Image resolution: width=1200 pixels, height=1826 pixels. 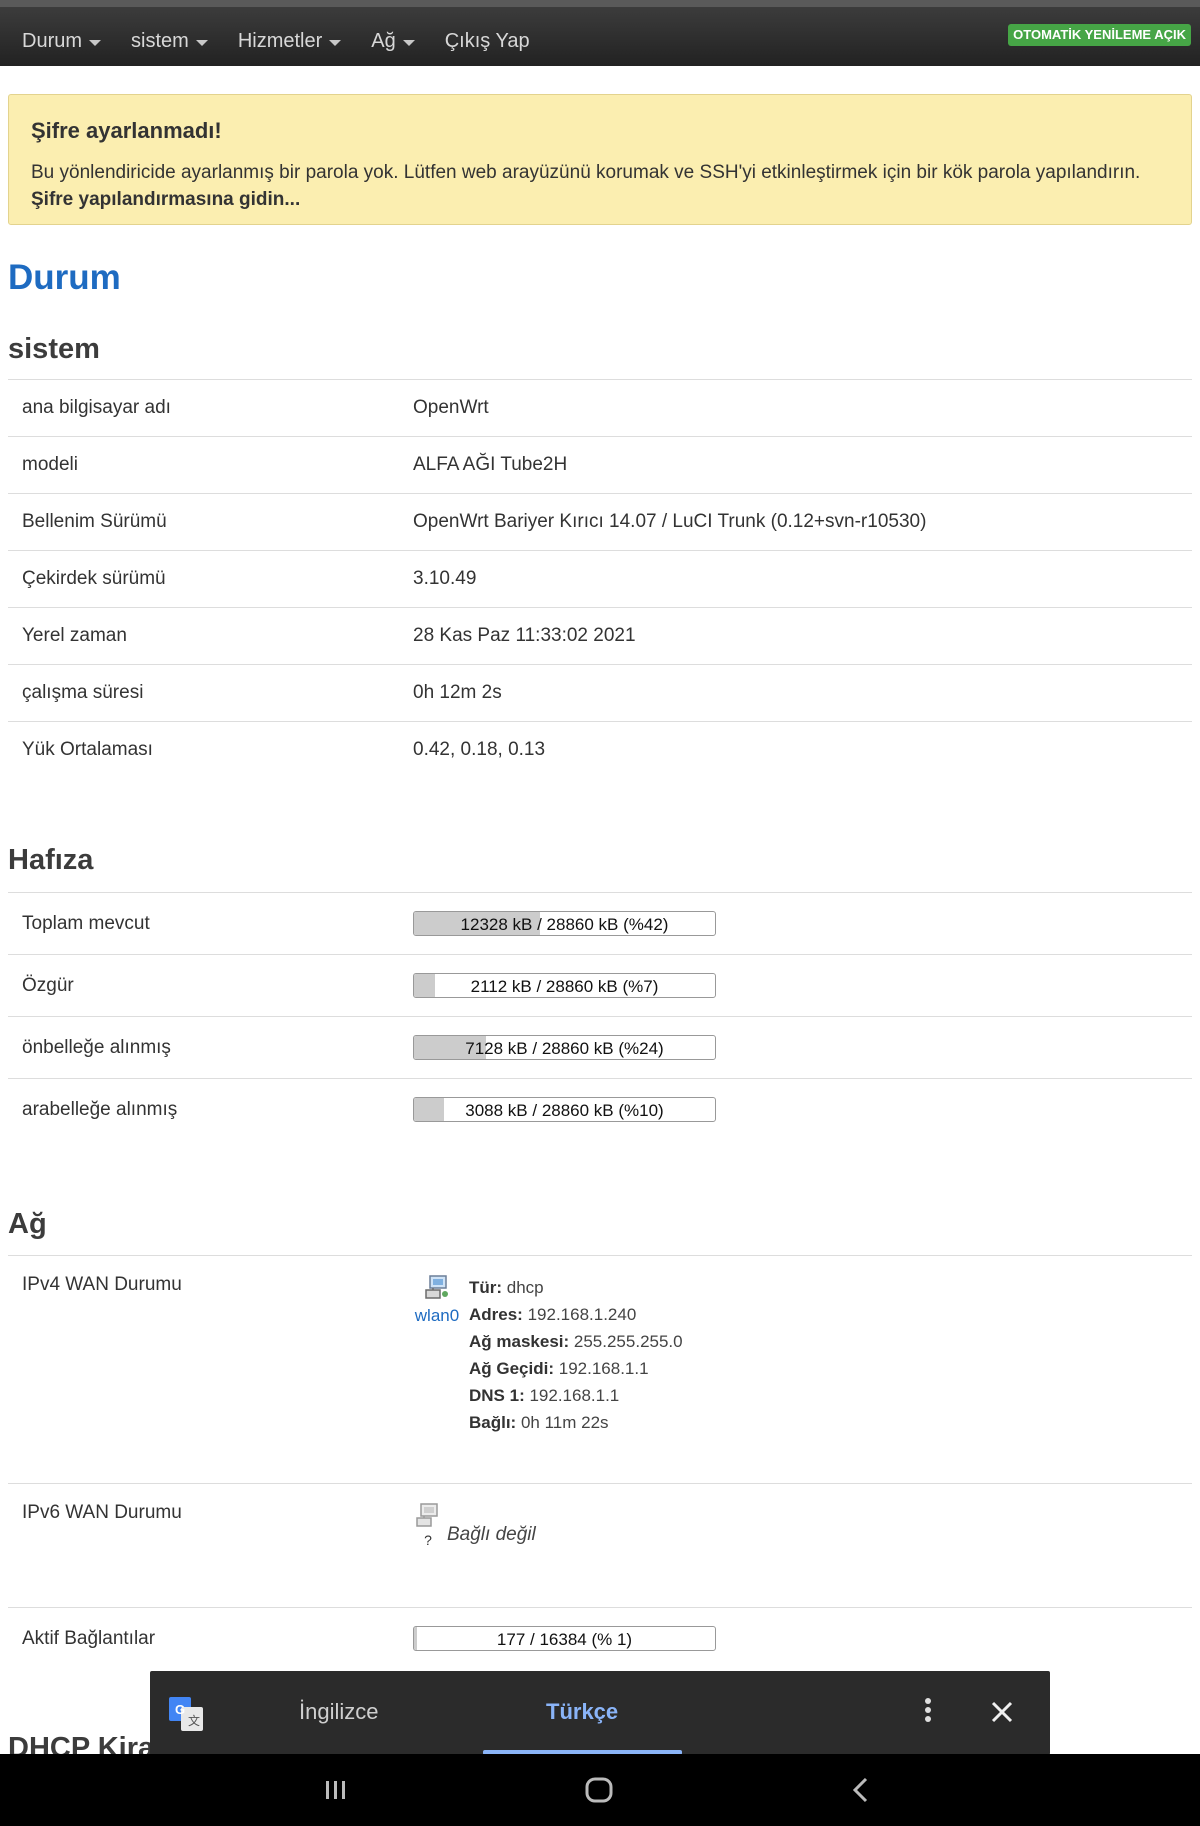 What do you see at coordinates (86, 923) in the screenshot?
I see `row-label: Toplam mevcut` at bounding box center [86, 923].